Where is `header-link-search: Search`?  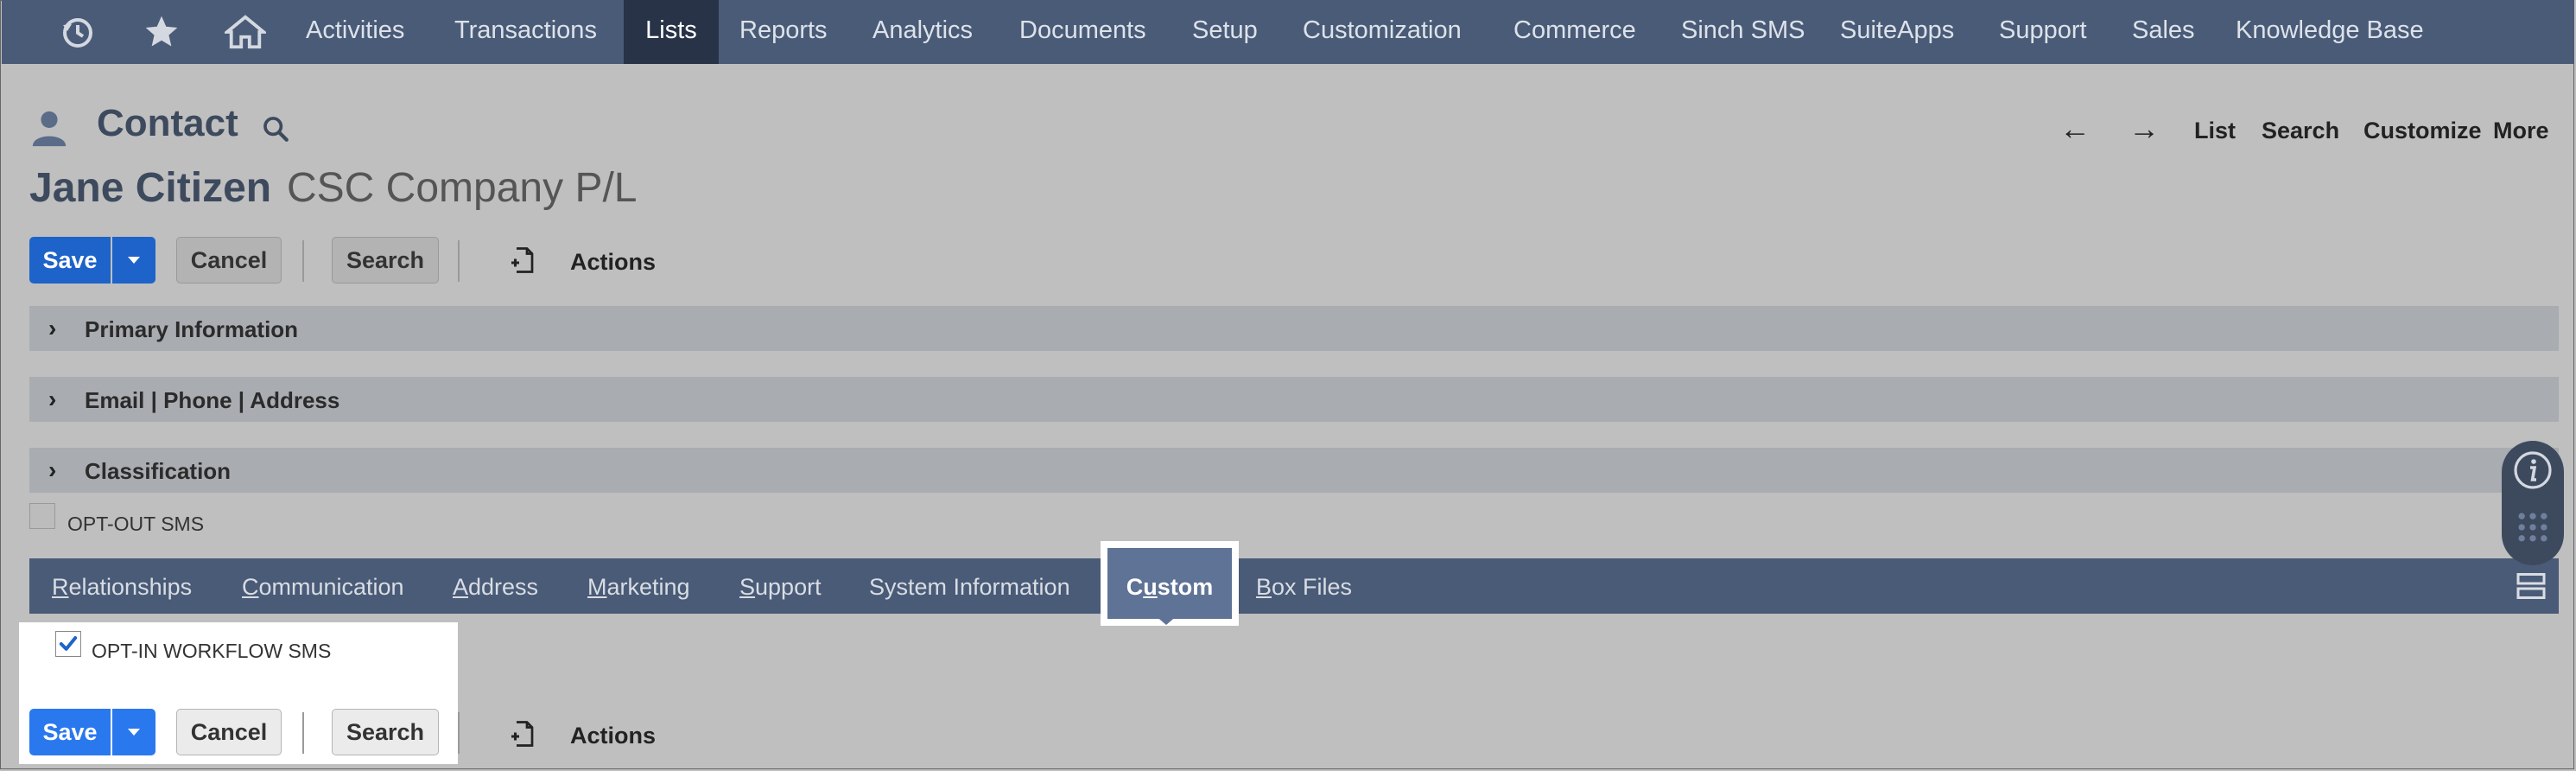 header-link-search: Search is located at coordinates (2300, 131).